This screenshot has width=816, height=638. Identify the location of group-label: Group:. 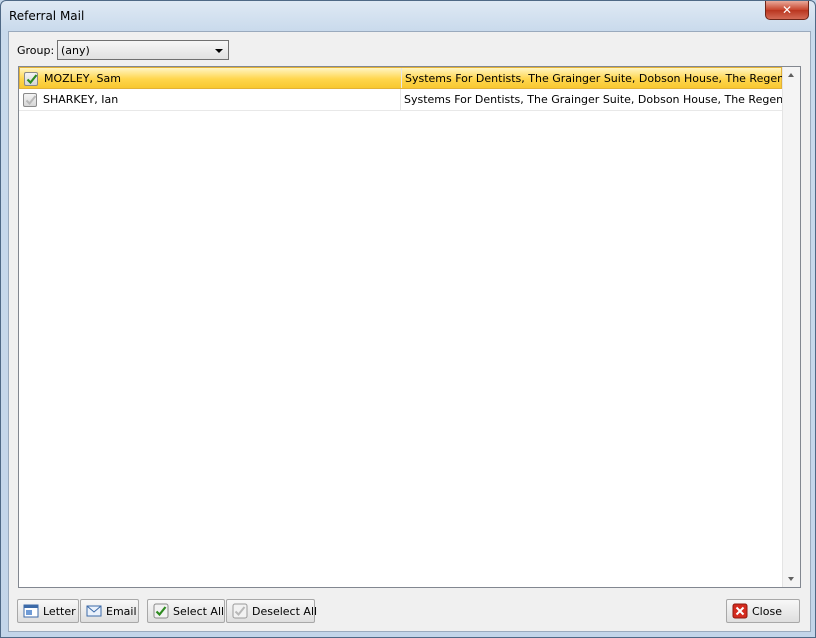
(36, 50).